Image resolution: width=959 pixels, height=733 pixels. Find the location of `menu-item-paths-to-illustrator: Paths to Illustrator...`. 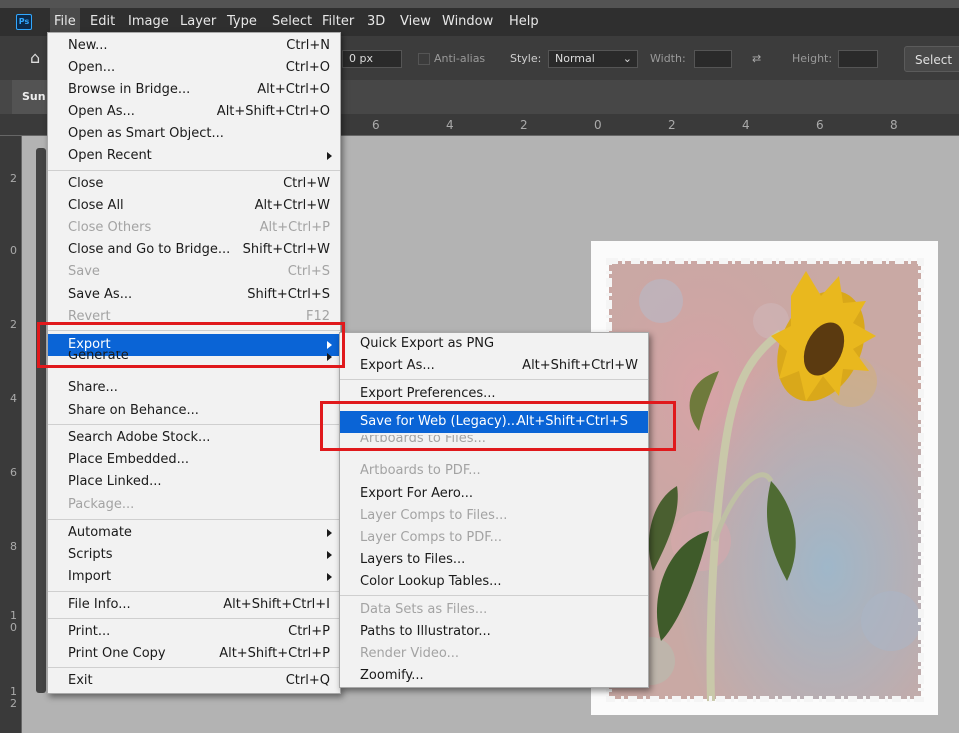

menu-item-paths-to-illustrator: Paths to Illustrator... is located at coordinates (494, 632).